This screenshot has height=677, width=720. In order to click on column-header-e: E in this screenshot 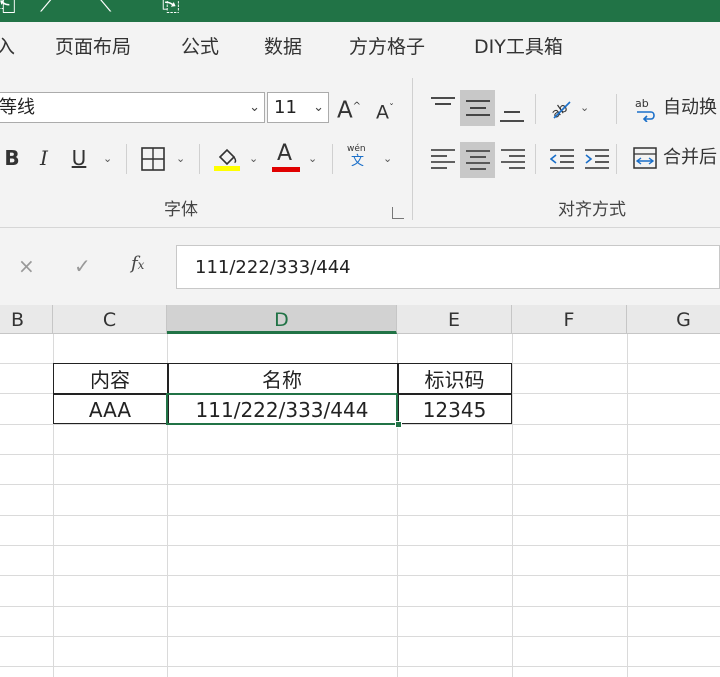, I will do `click(454, 319)`.